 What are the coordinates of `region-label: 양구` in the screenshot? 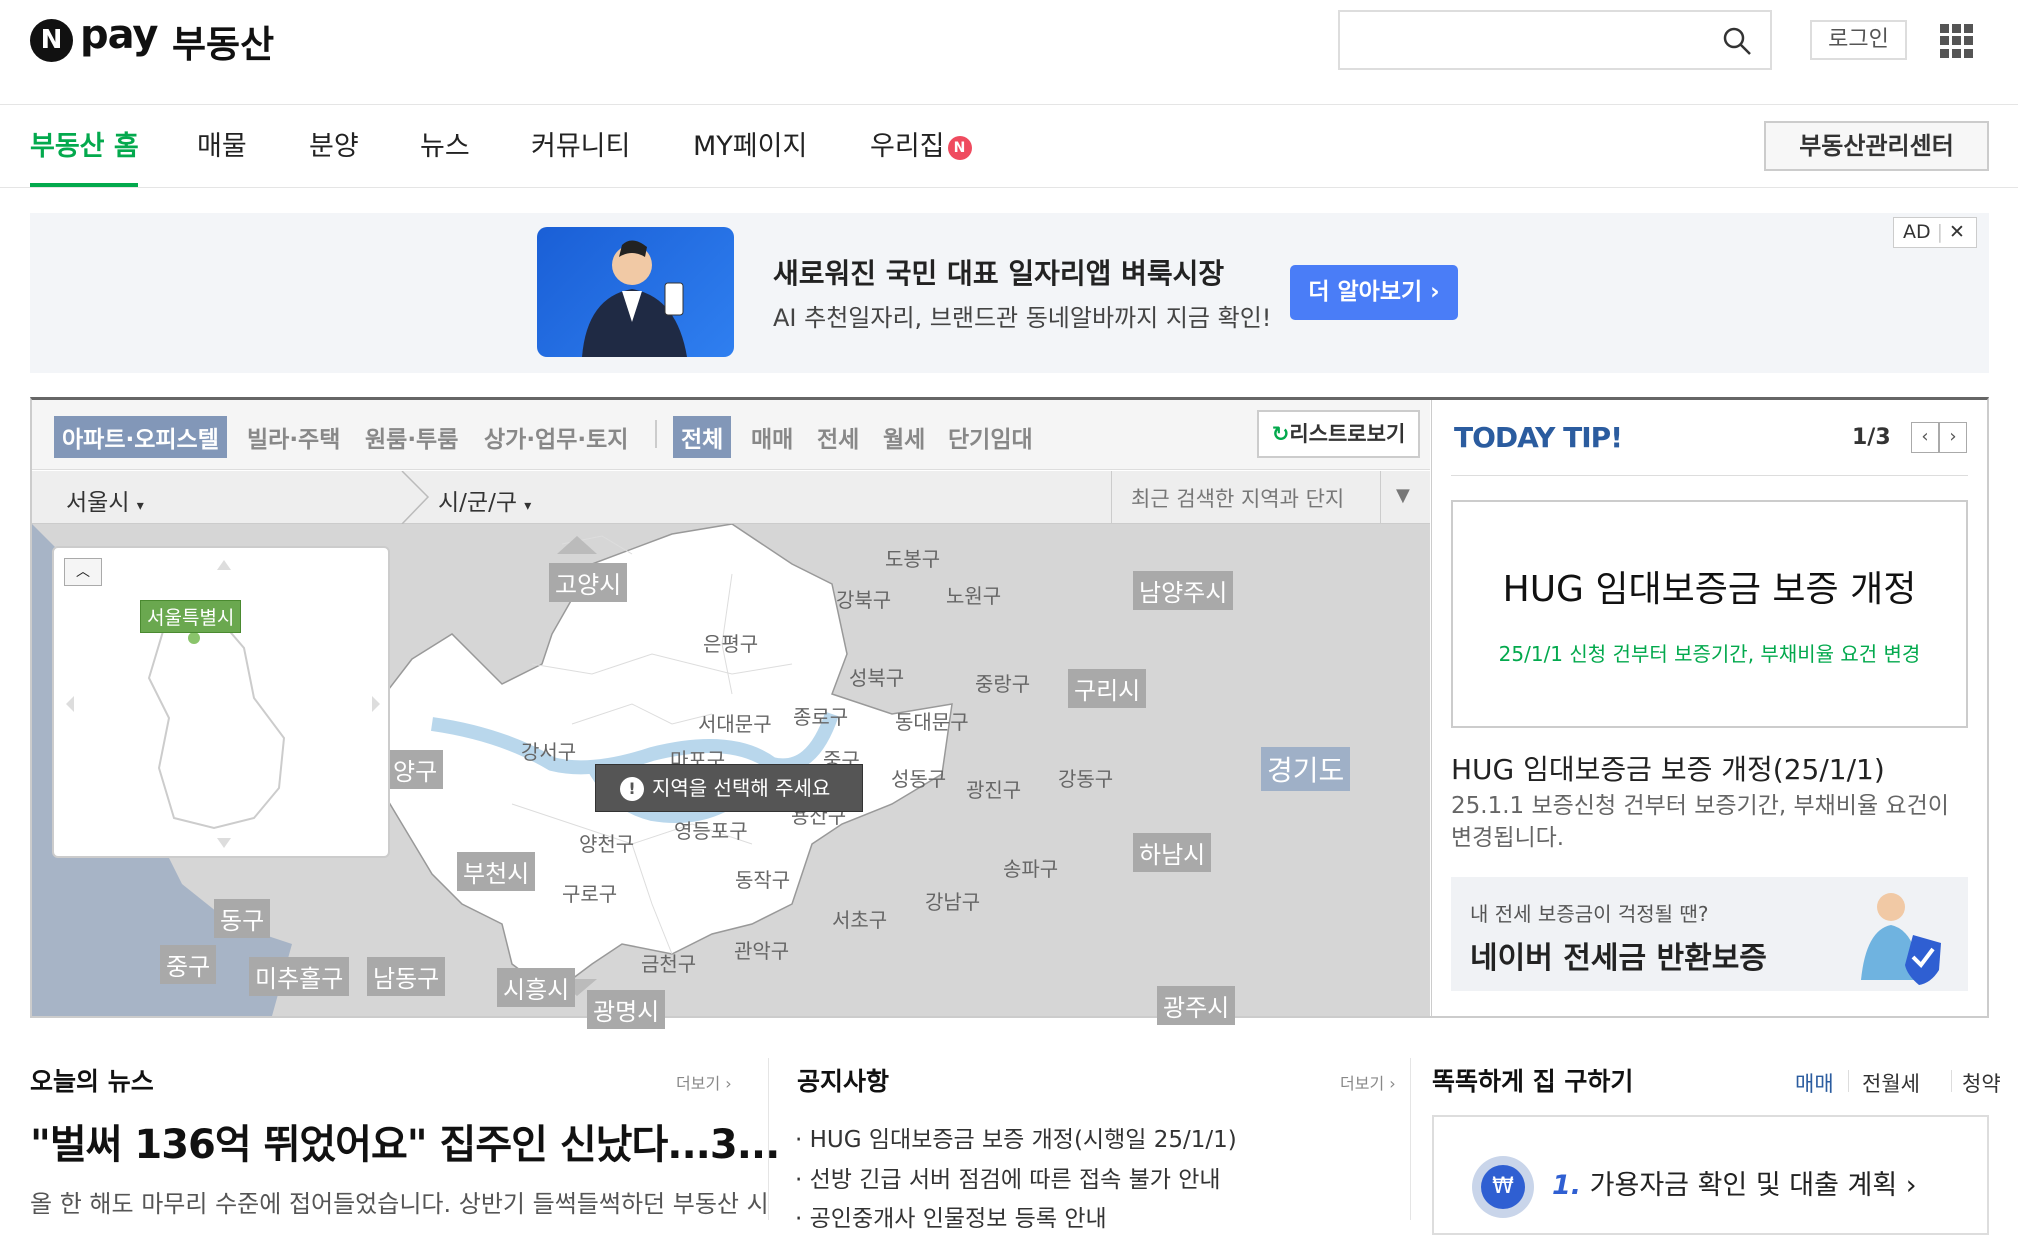 It's located at (415, 769).